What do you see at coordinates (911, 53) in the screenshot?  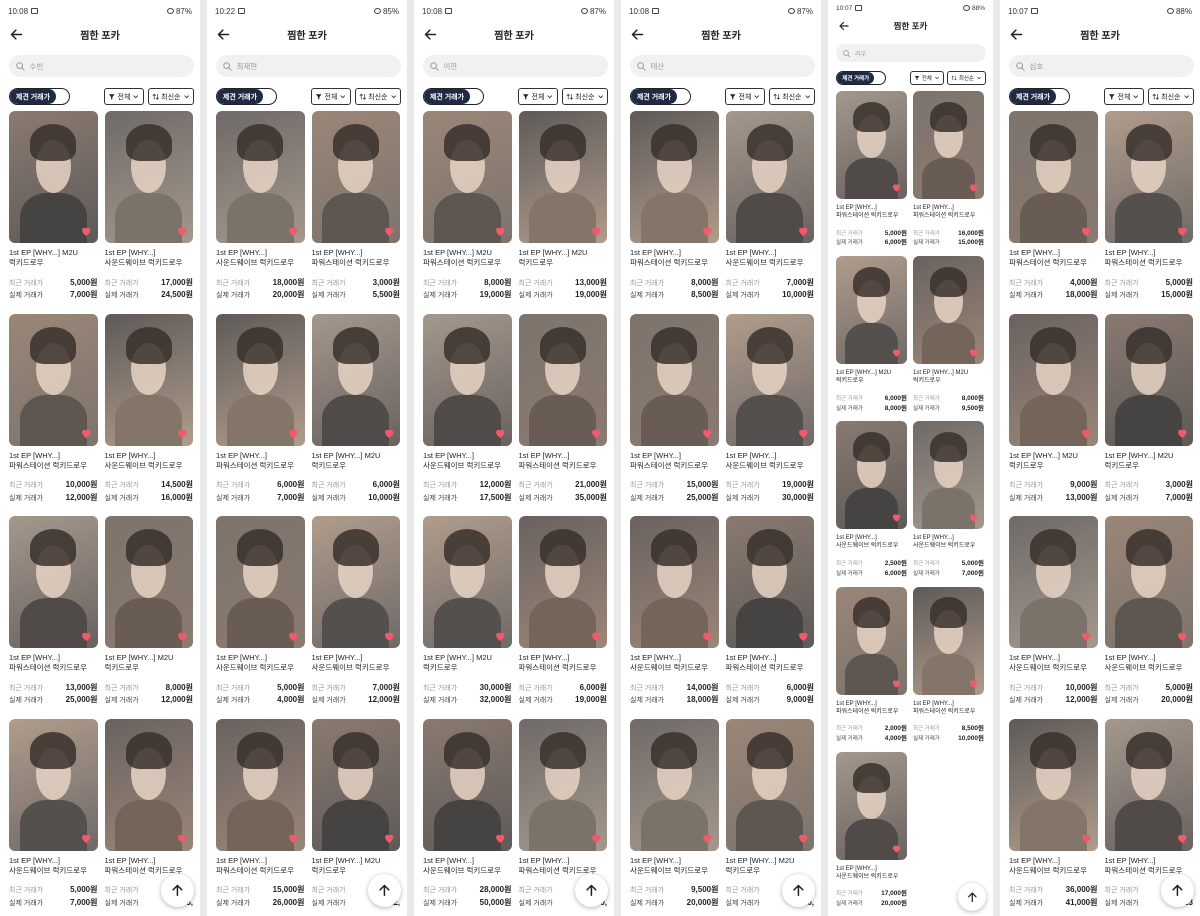 I see `search-input: 리우` at bounding box center [911, 53].